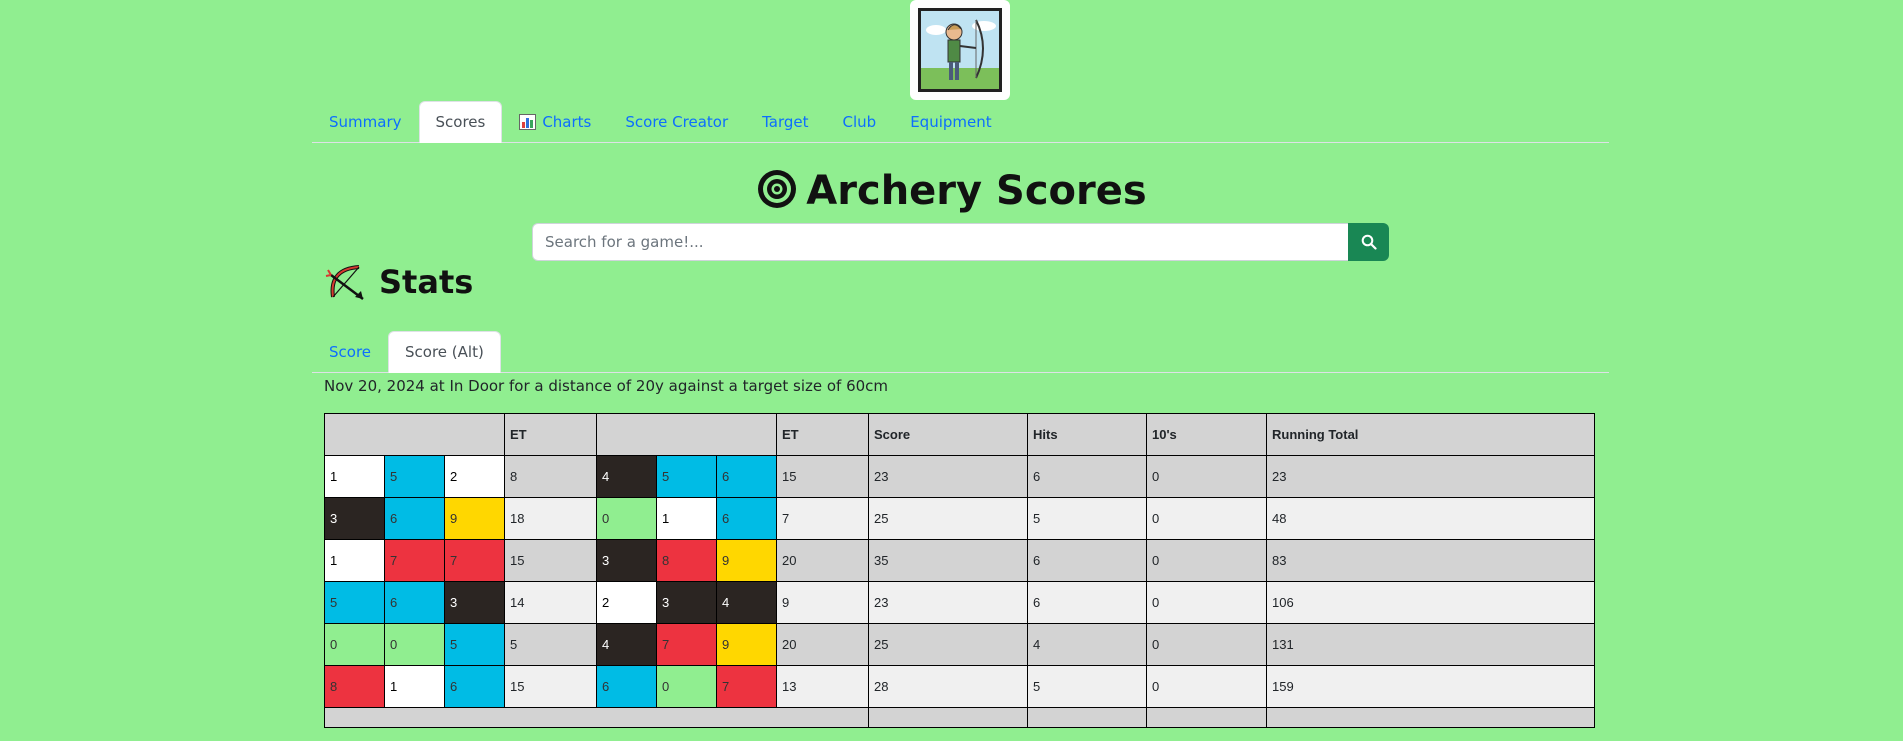 This screenshot has height=741, width=1903. Describe the element at coordinates (960, 352) in the screenshot. I see `stats-tabs: Score Score (Alt)` at that location.